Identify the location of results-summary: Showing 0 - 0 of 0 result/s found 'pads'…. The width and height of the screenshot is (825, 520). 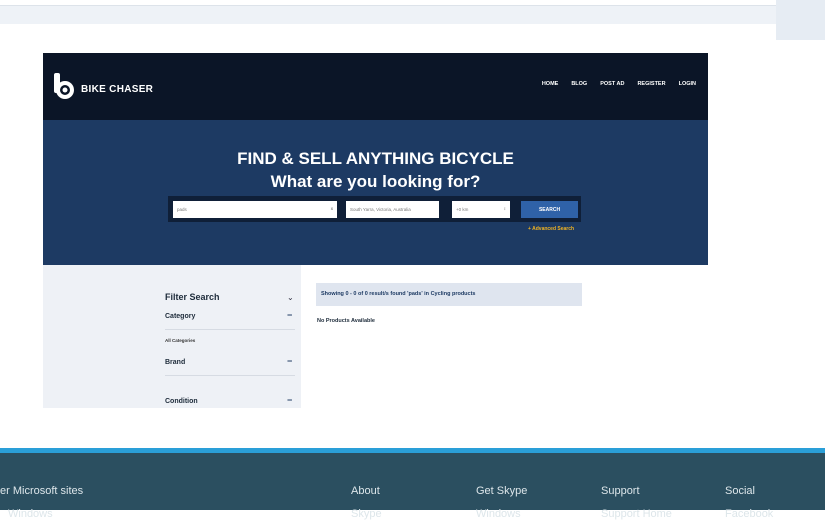
(449, 294).